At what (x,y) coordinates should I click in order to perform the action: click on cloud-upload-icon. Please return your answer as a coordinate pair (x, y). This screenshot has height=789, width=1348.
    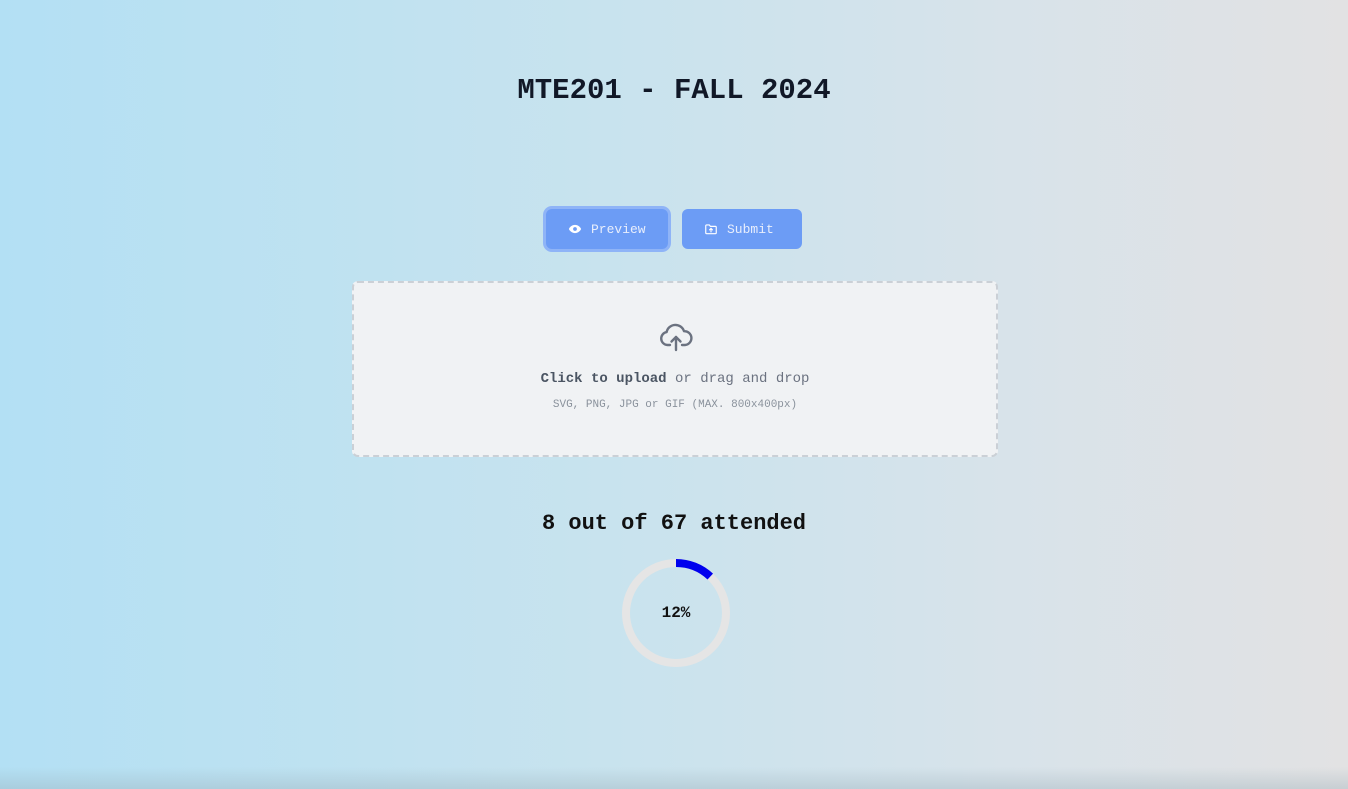
    Looking at the image, I should click on (676, 338).